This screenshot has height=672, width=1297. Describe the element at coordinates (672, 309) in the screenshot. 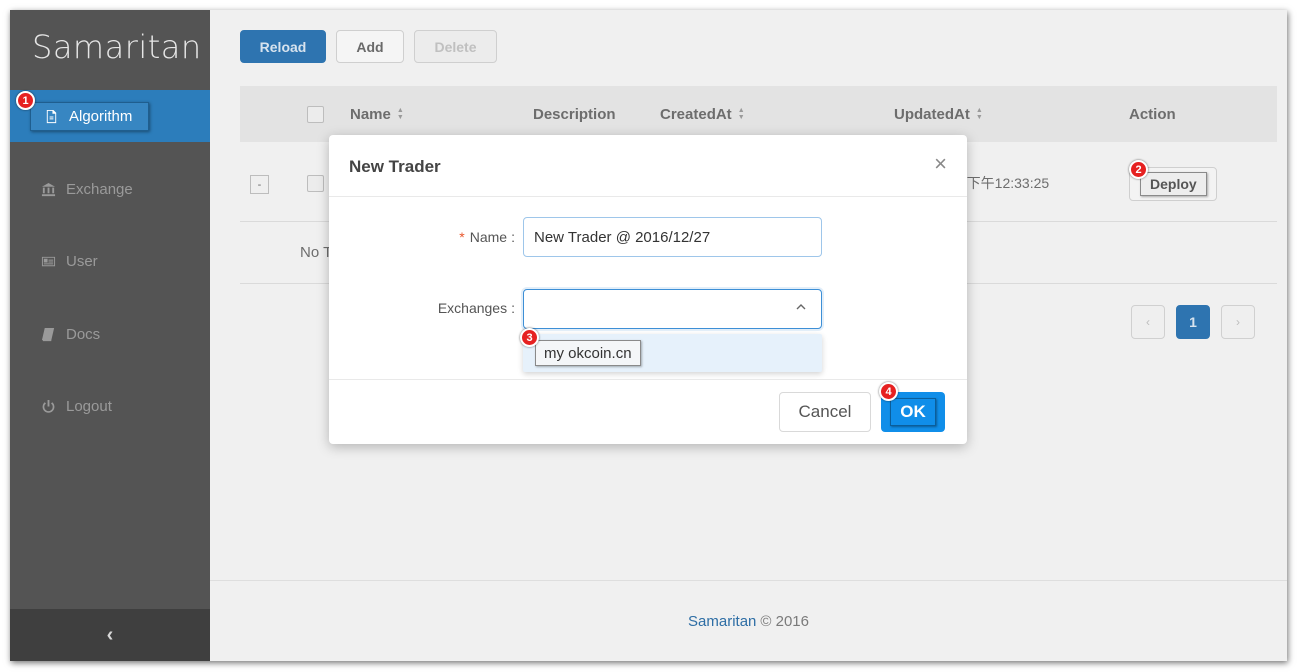

I see `exchanges-select` at that location.